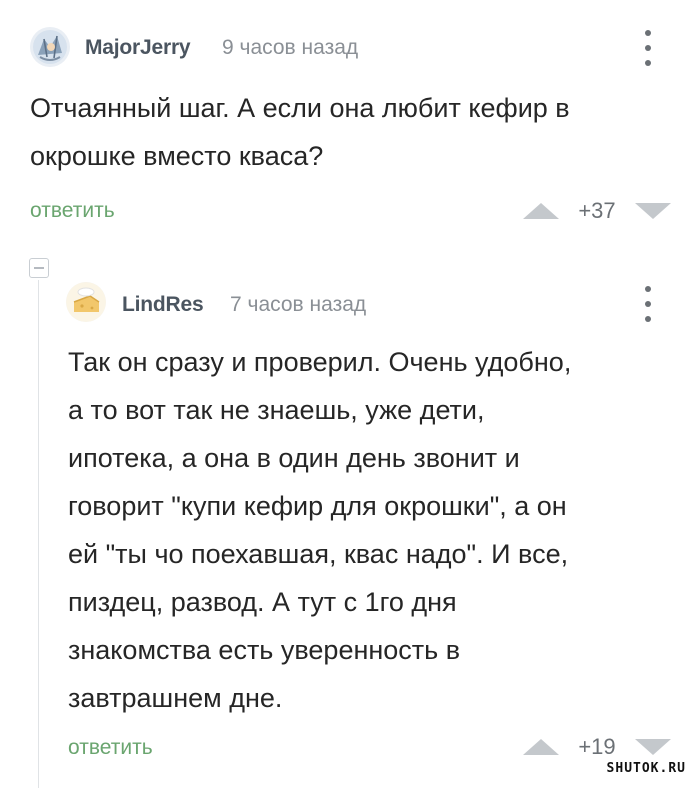  I want to click on comment-author: MajorJerry, so click(138, 48).